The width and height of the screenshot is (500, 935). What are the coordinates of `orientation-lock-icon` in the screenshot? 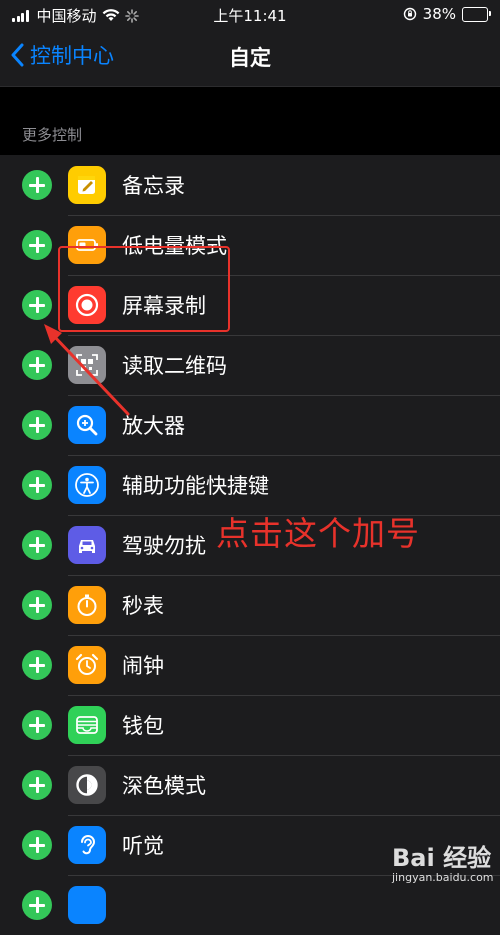 It's located at (409, 14).